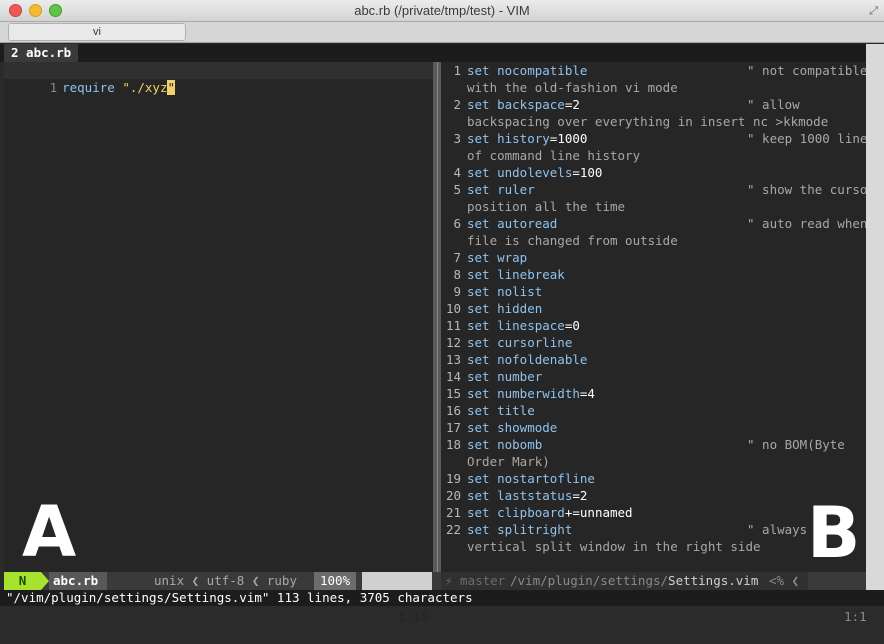 The height and width of the screenshot is (644, 884). Describe the element at coordinates (523, 393) in the screenshot. I see `option-name: set numberwidth` at that location.